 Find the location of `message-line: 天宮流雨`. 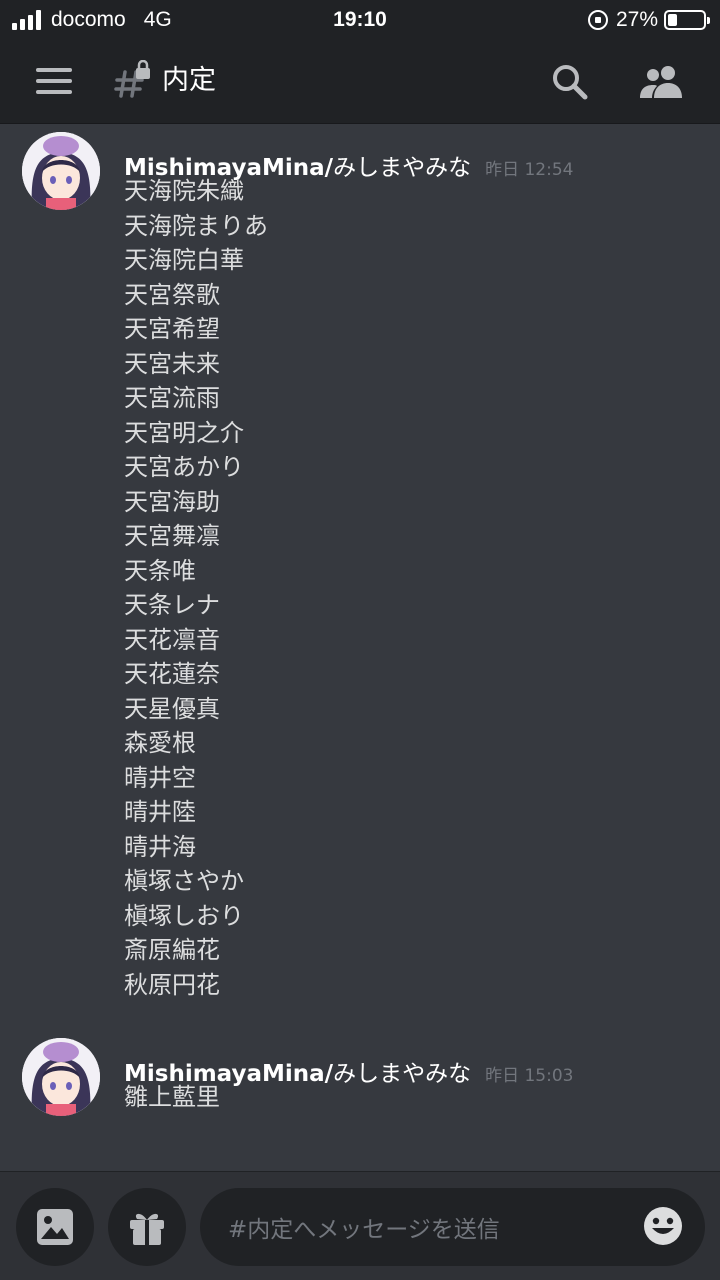

message-line: 天宮流雨 is located at coordinates (172, 398).